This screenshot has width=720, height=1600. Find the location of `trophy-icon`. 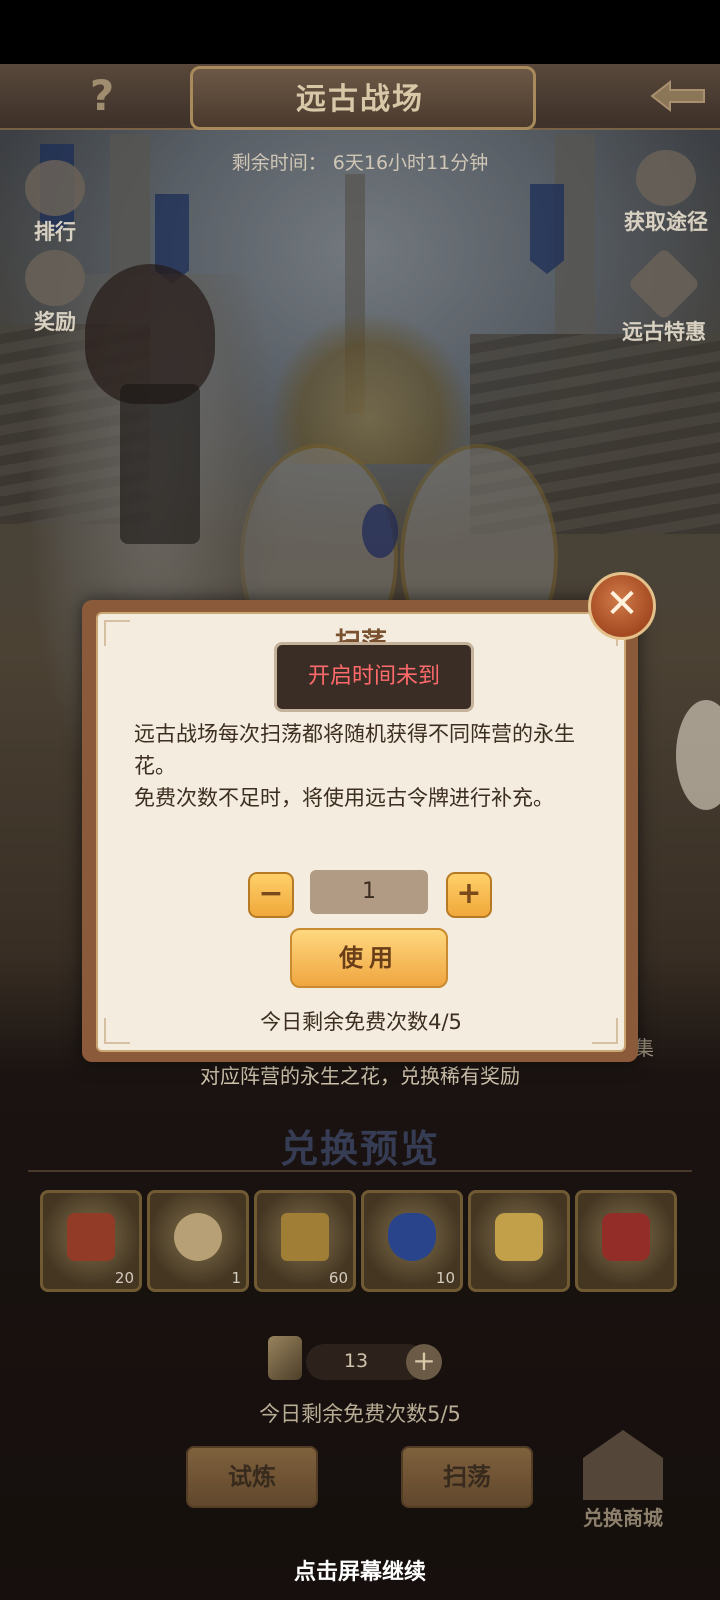

trophy-icon is located at coordinates (55, 188).